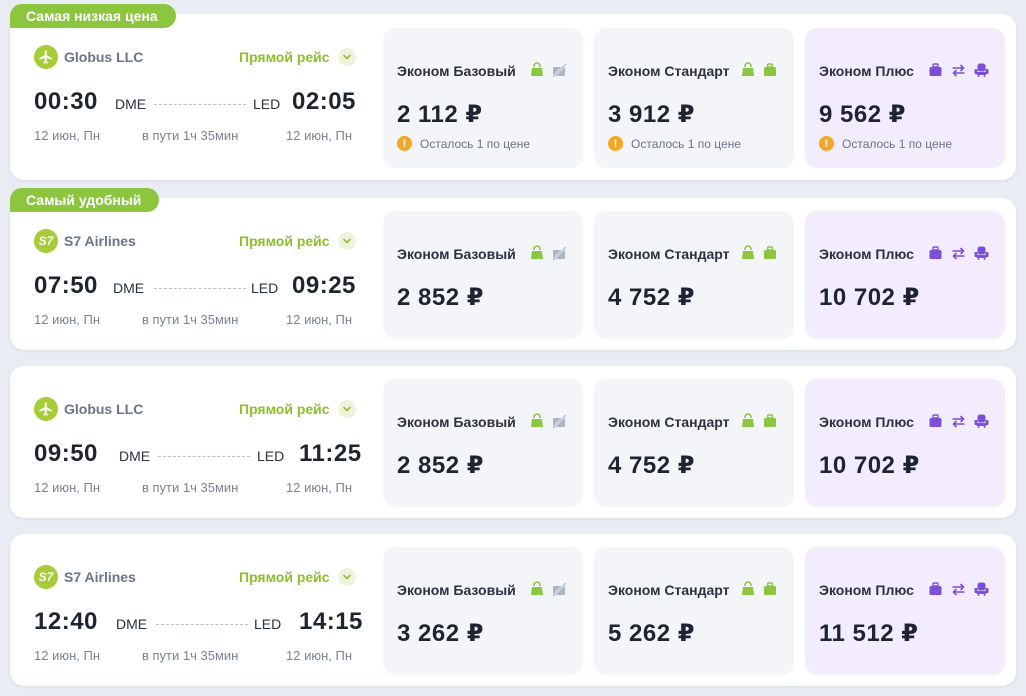 The height and width of the screenshot is (696, 1026). I want to click on airline-name: Globus LLC, so click(104, 57).